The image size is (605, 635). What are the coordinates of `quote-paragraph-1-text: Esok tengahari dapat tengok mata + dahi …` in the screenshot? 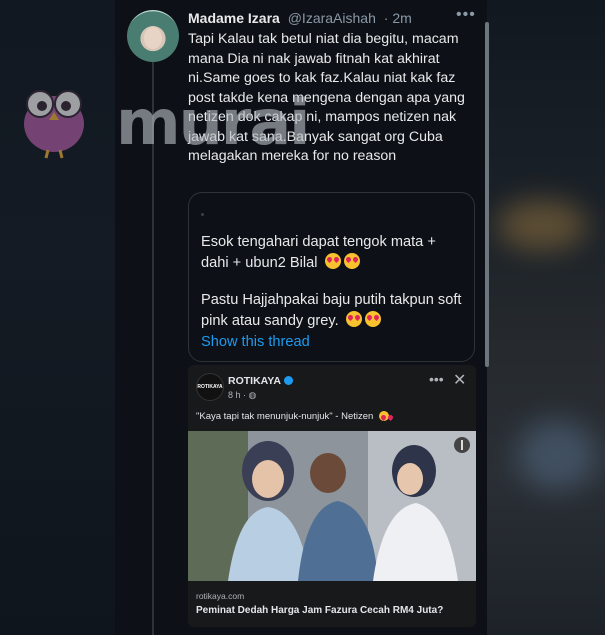 It's located at (318, 252).